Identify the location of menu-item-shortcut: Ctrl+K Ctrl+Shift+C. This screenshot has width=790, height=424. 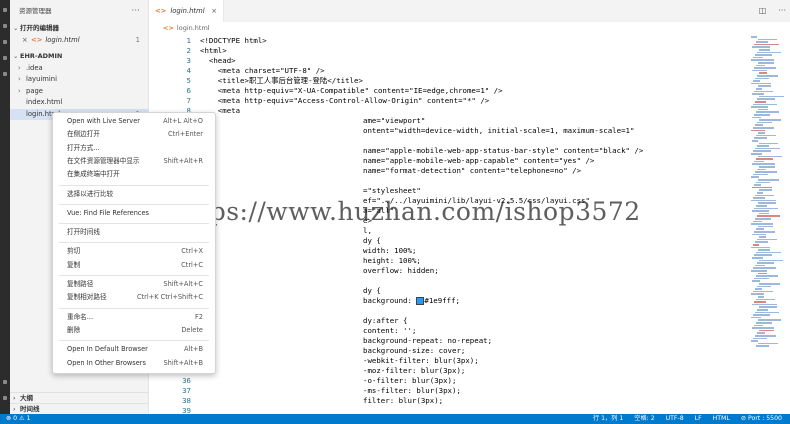
(169, 297).